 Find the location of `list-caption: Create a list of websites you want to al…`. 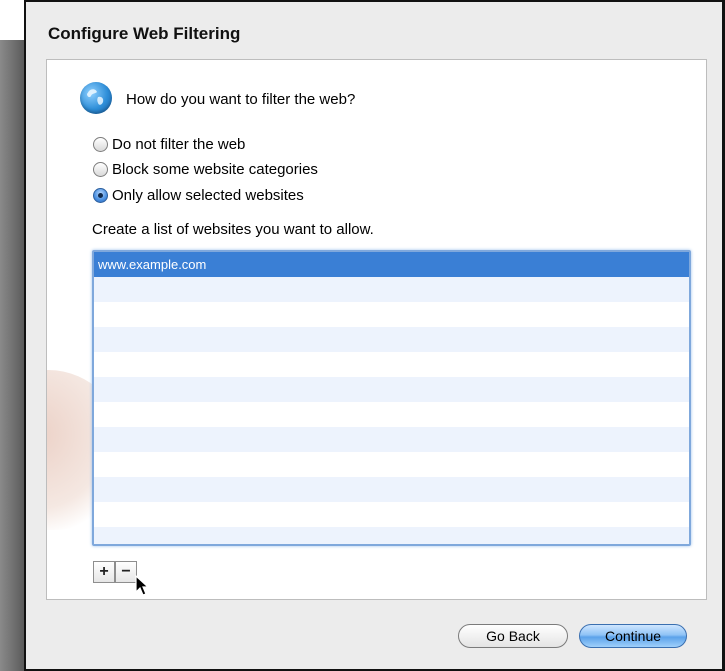

list-caption: Create a list of websites you want to al… is located at coordinates (233, 229).